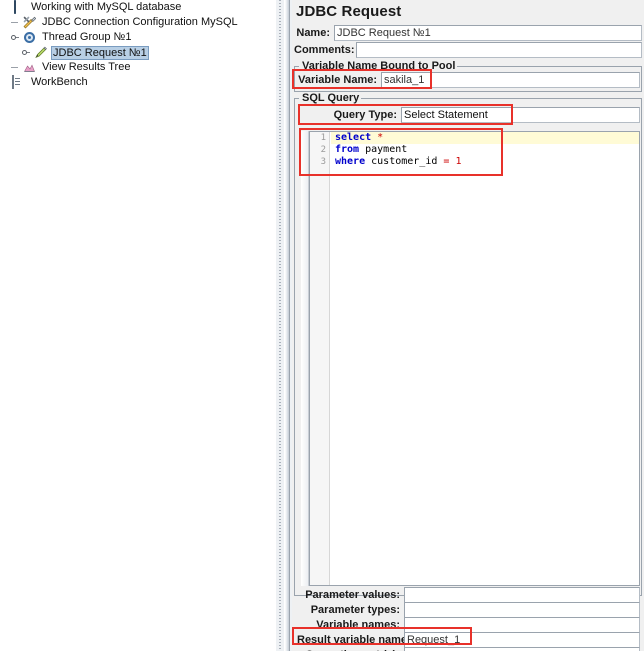  Describe the element at coordinates (379, 66) in the screenshot. I see `pool-group-title: Variable Name Bound to Pool` at that location.